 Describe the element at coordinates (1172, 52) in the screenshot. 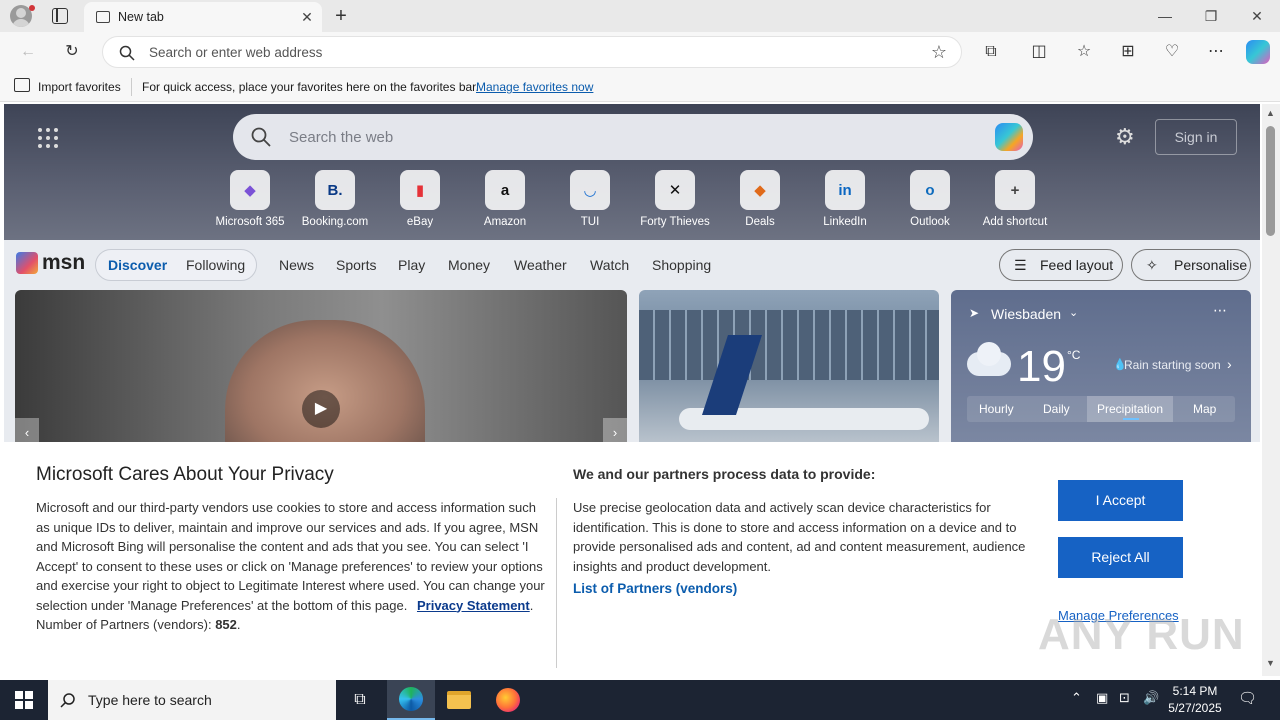

I see `performance-icon: ♡` at that location.